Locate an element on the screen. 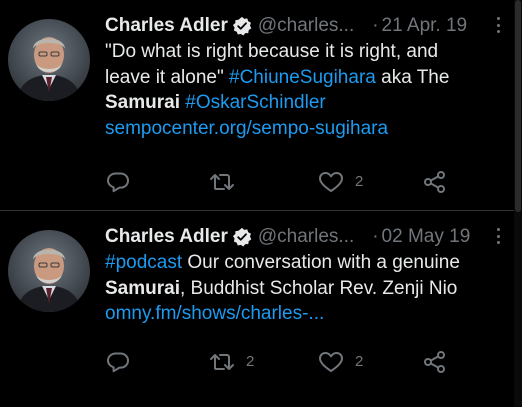 The height and width of the screenshot is (407, 522). tweet-date: 21 Apr. 19 is located at coordinates (425, 26).